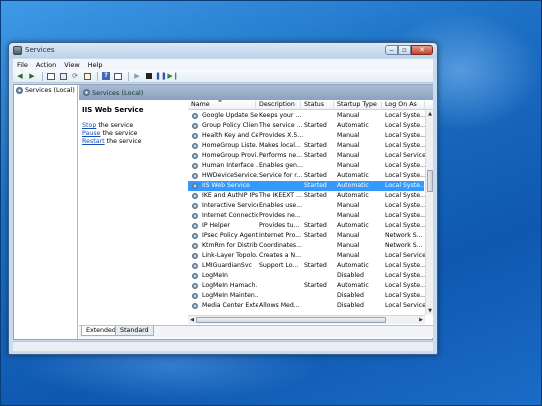 The image size is (542, 406). I want to click on column-header-startup-type: Startup Type, so click(358, 105).